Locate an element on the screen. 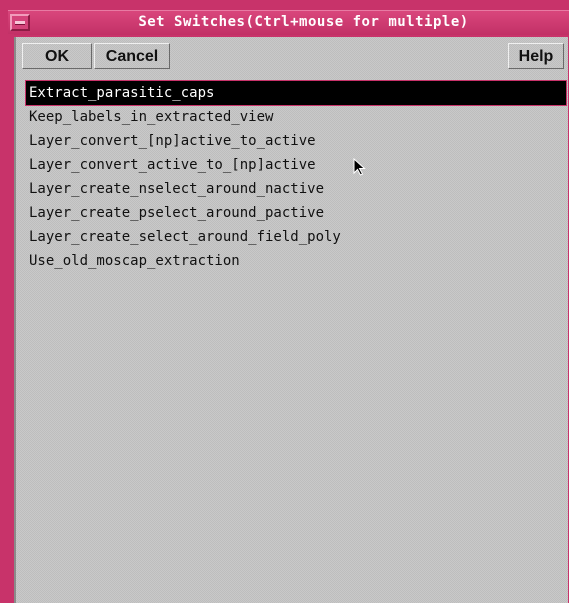  switch-item: Layer_create_nselect_around_nactive is located at coordinates (296, 189).